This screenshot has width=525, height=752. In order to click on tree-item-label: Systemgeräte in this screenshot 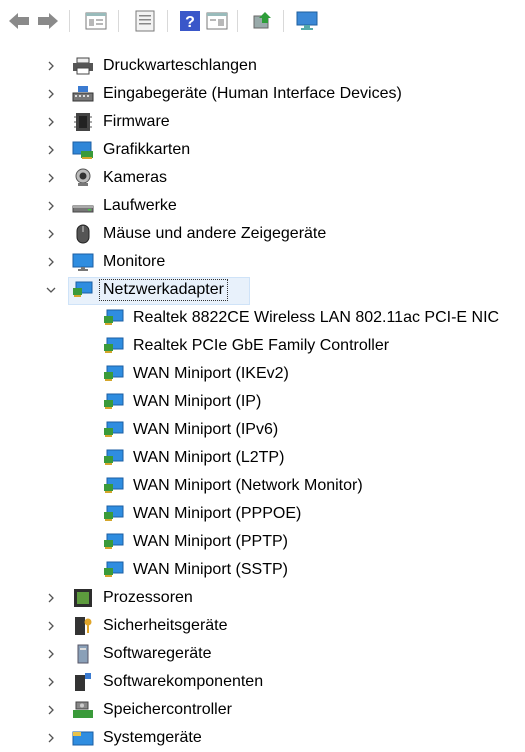, I will do `click(152, 737)`.